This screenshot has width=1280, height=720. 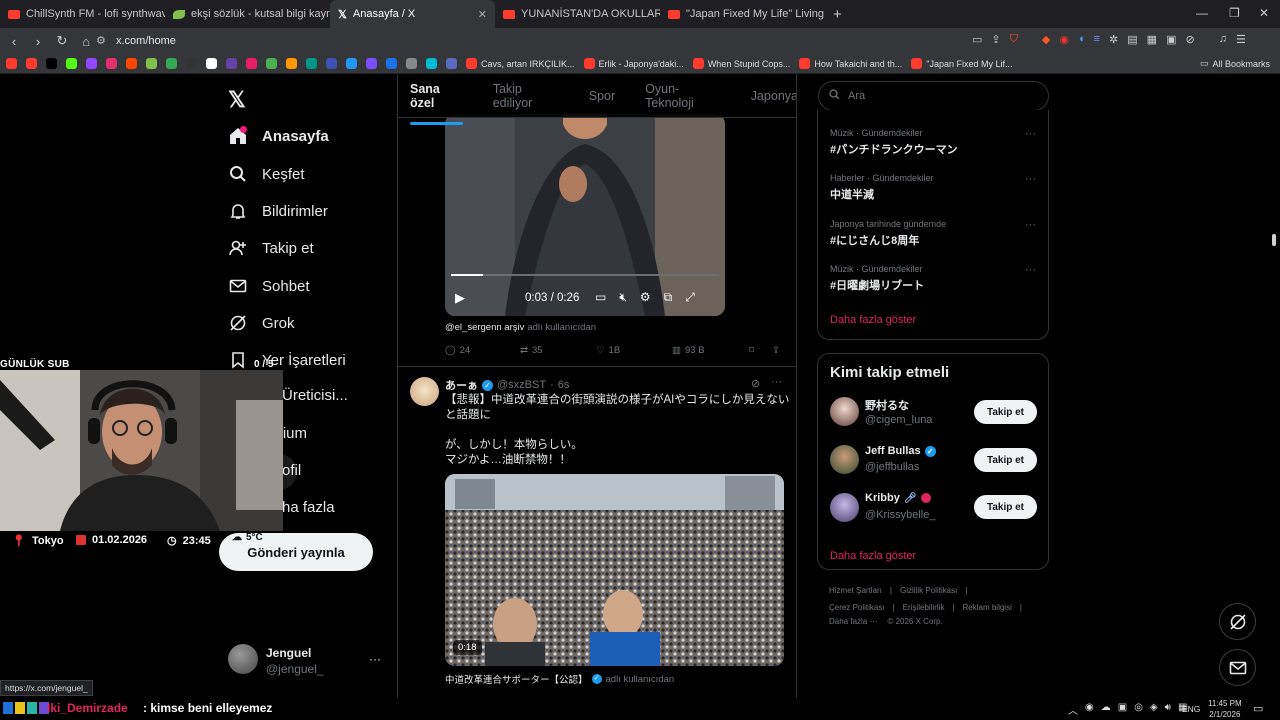 What do you see at coordinates (1274, 240) in the screenshot?
I see `page-scrollbar-thumb` at bounding box center [1274, 240].